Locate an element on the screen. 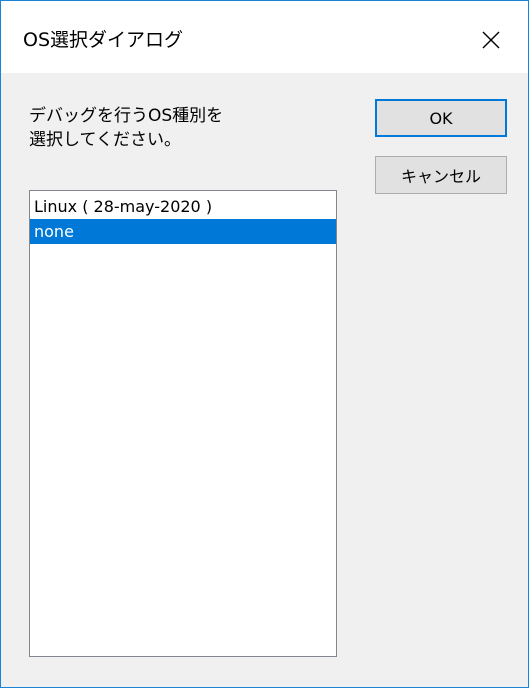  cancel-button: キャンセル is located at coordinates (441, 175).